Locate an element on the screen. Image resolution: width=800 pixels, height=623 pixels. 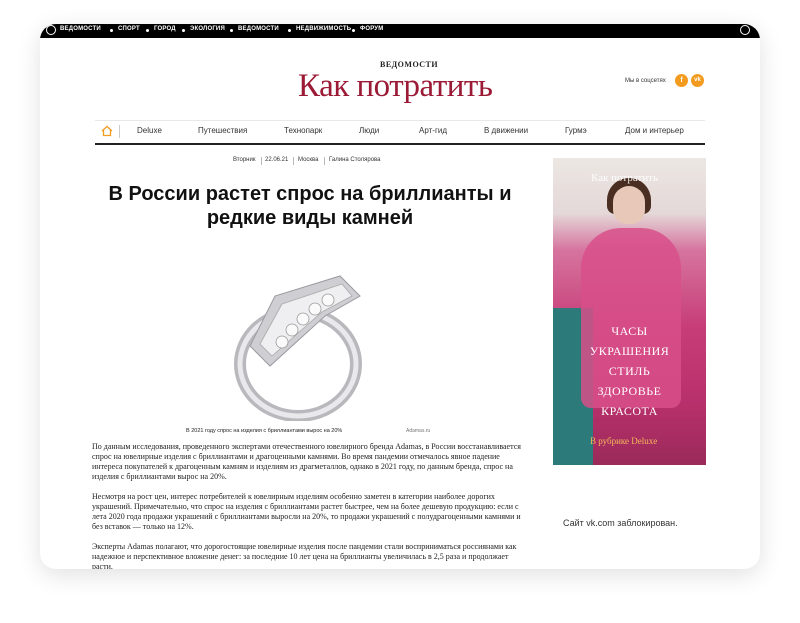
ad-line-health: ЗДОРОВЬЕ is located at coordinates (629, 391).